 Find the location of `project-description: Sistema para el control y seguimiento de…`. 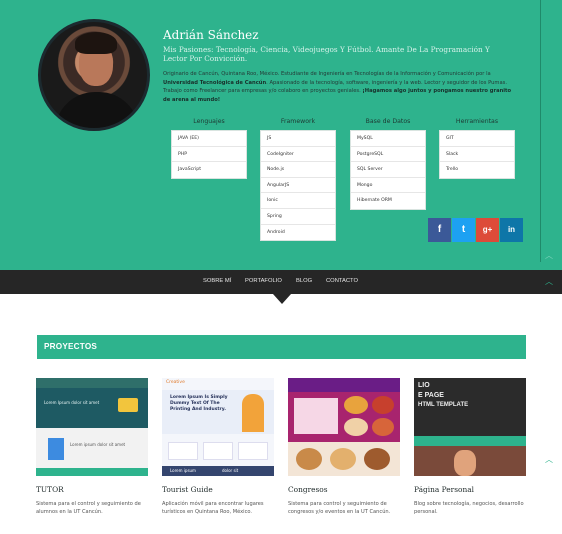

project-description: Sistema para el control y seguimiento de… is located at coordinates (88, 508).